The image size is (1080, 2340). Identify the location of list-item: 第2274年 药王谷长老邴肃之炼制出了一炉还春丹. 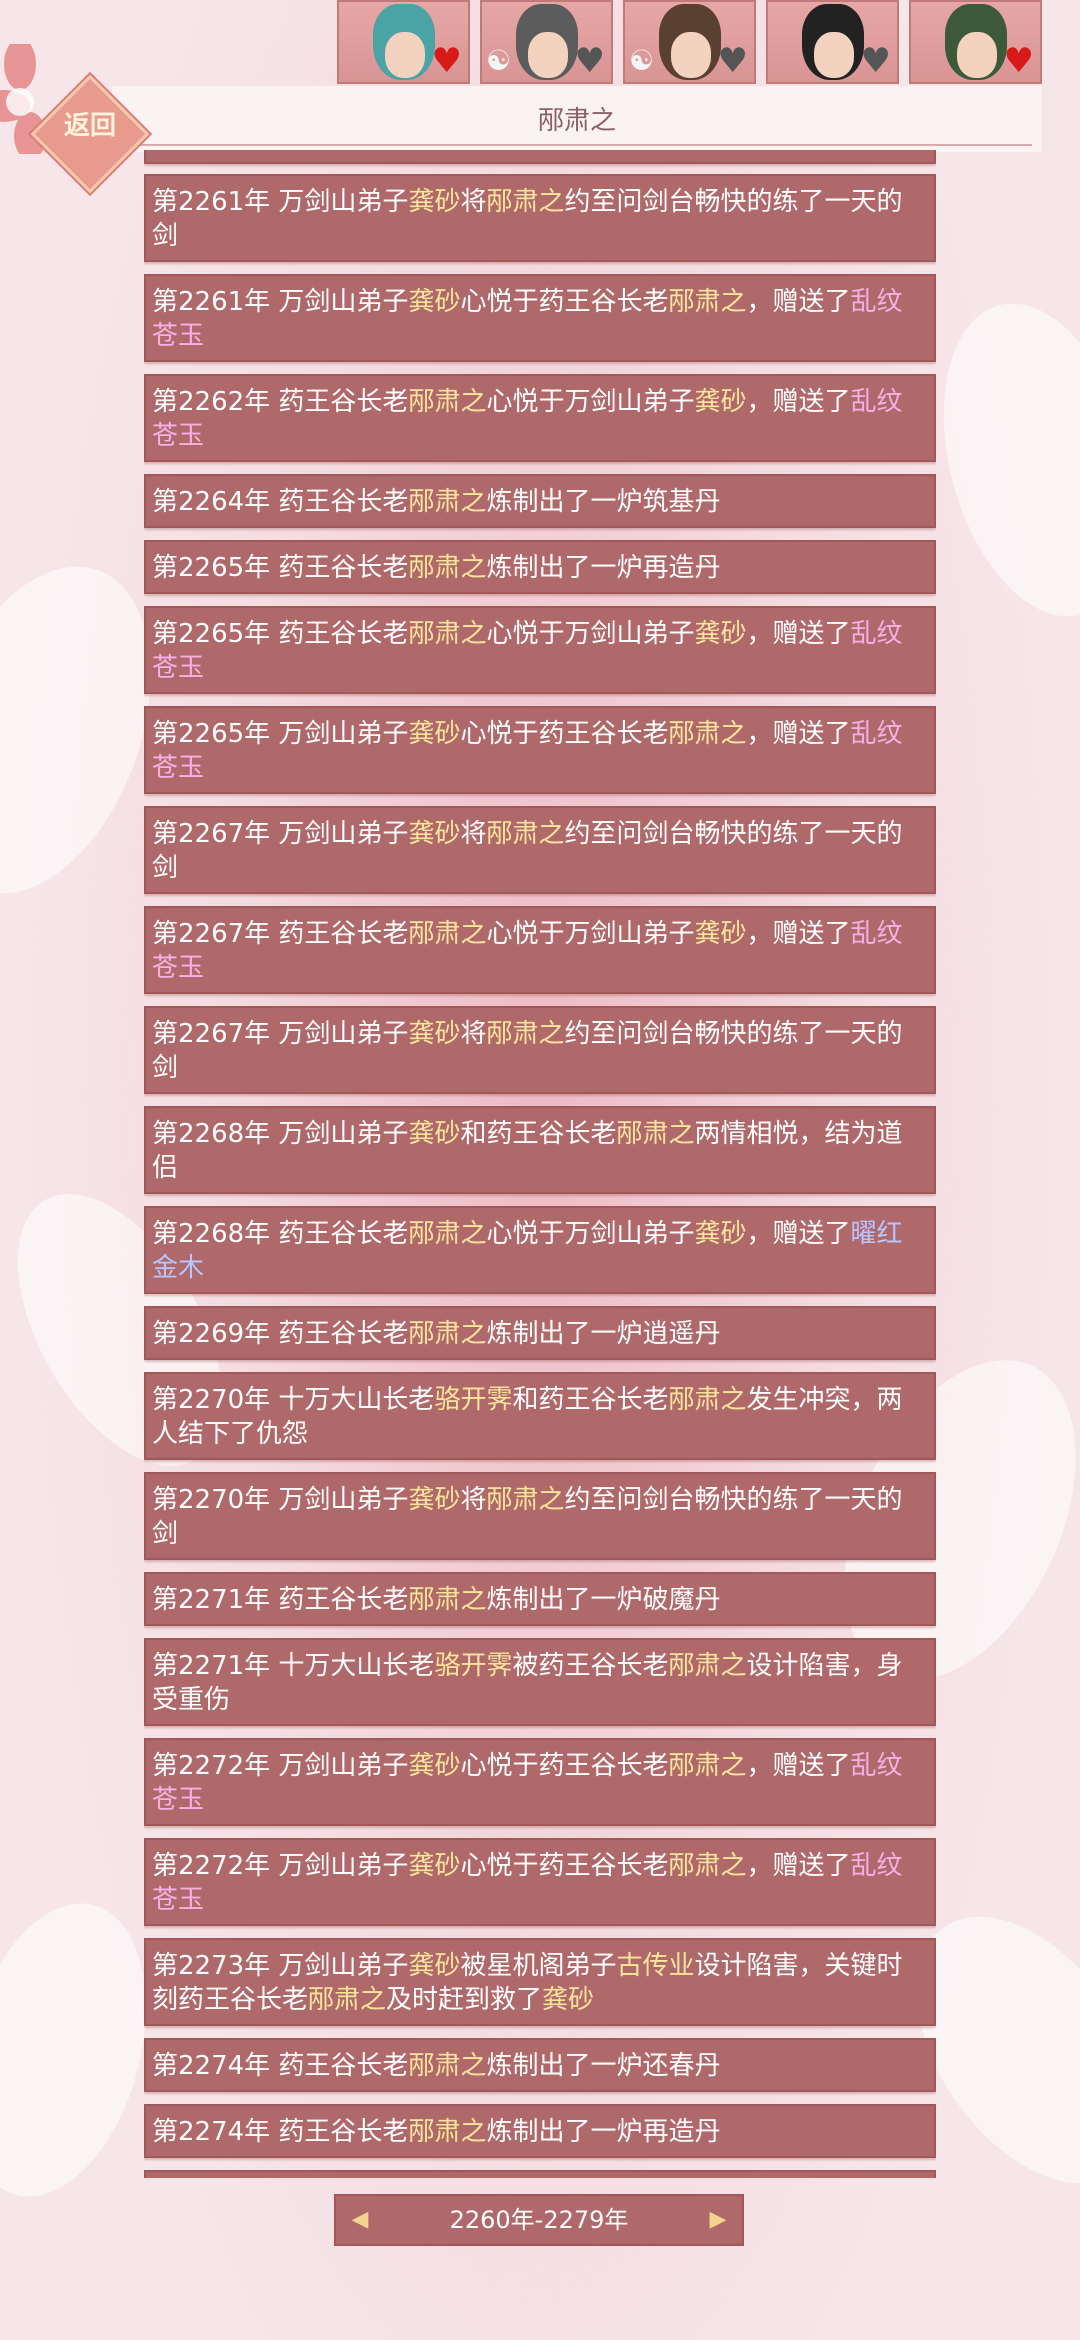
(540, 2065).